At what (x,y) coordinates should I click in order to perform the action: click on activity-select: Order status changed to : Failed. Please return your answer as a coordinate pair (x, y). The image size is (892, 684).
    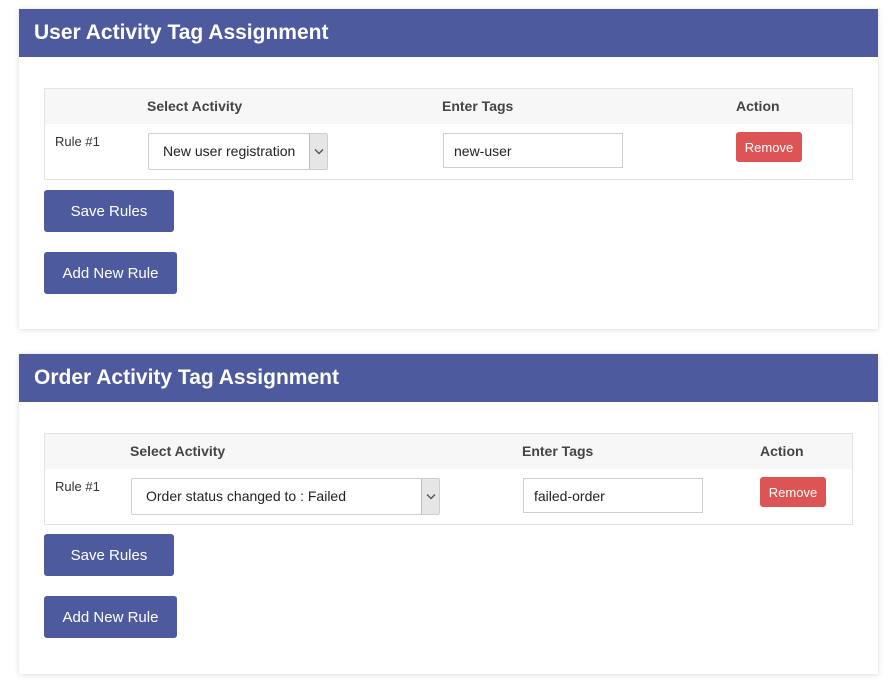
    Looking at the image, I should click on (285, 496).